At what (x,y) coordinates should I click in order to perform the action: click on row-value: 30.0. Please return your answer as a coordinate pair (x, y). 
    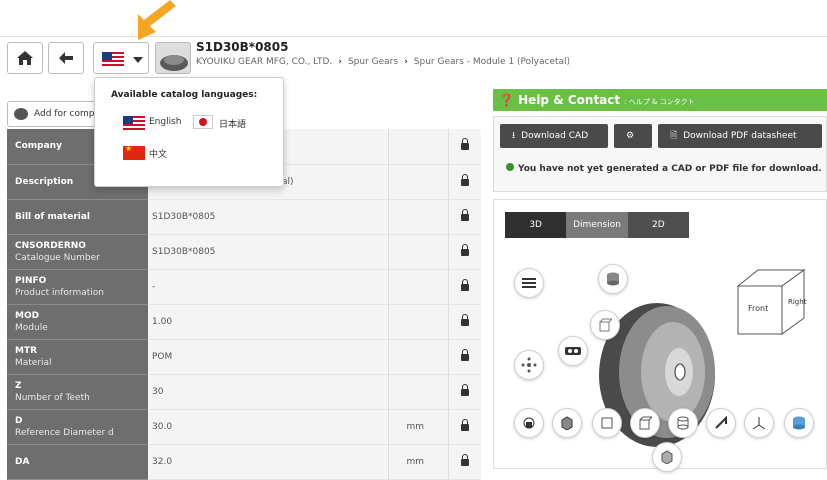
    Looking at the image, I should click on (268, 427).